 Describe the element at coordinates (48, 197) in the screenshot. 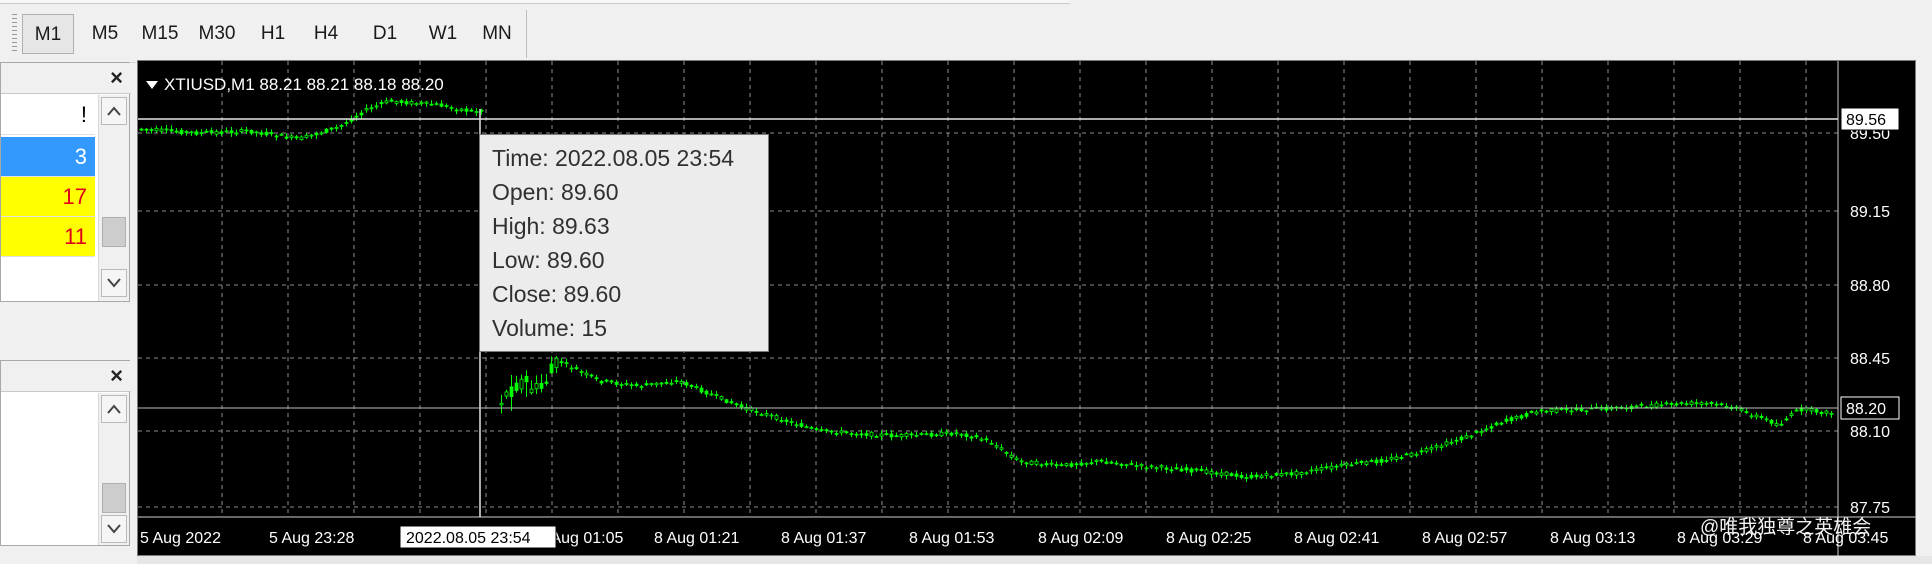

I see `list-item: 17` at that location.